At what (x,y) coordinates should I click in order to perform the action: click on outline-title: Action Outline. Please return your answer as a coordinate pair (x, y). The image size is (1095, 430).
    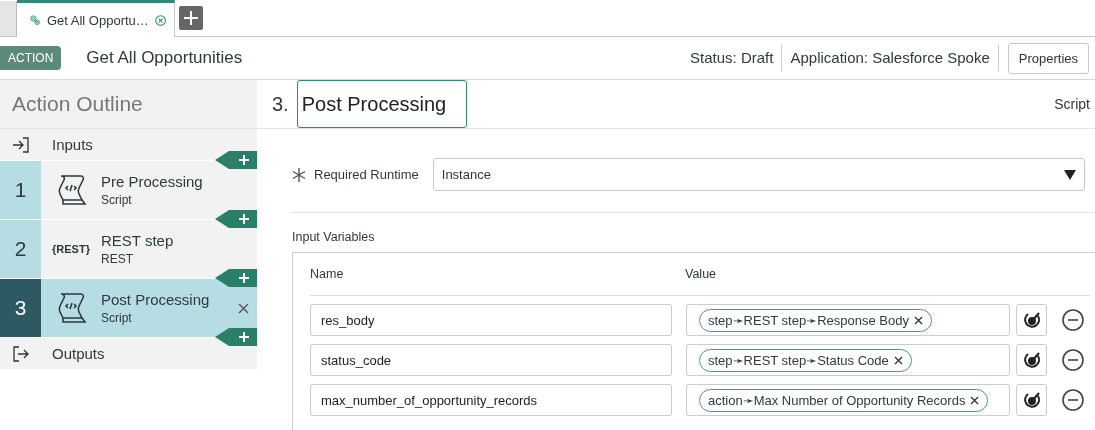
    Looking at the image, I should click on (77, 104).